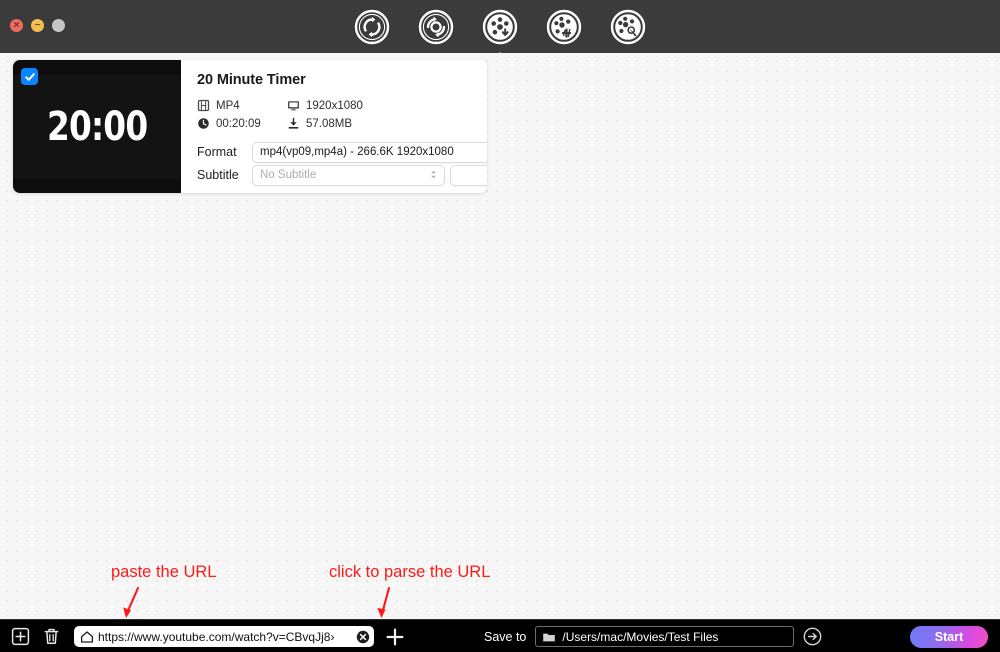 This screenshot has width=1000, height=652. Describe the element at coordinates (640, 636) in the screenshot. I see `save-to-path-value: /Users/mac/Movies/Test Files` at that location.